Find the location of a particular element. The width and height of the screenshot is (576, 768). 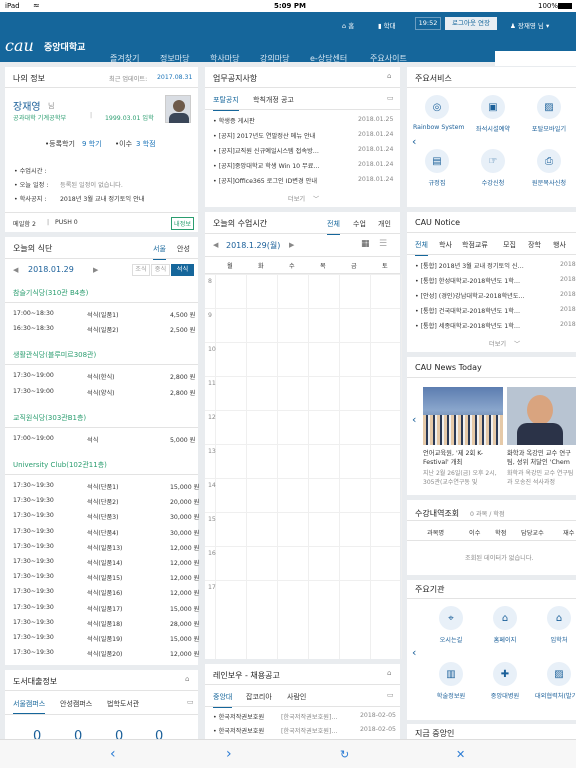

notice-item: • [공지]Office365 로그인 ID변경 안내 is located at coordinates (265, 180).